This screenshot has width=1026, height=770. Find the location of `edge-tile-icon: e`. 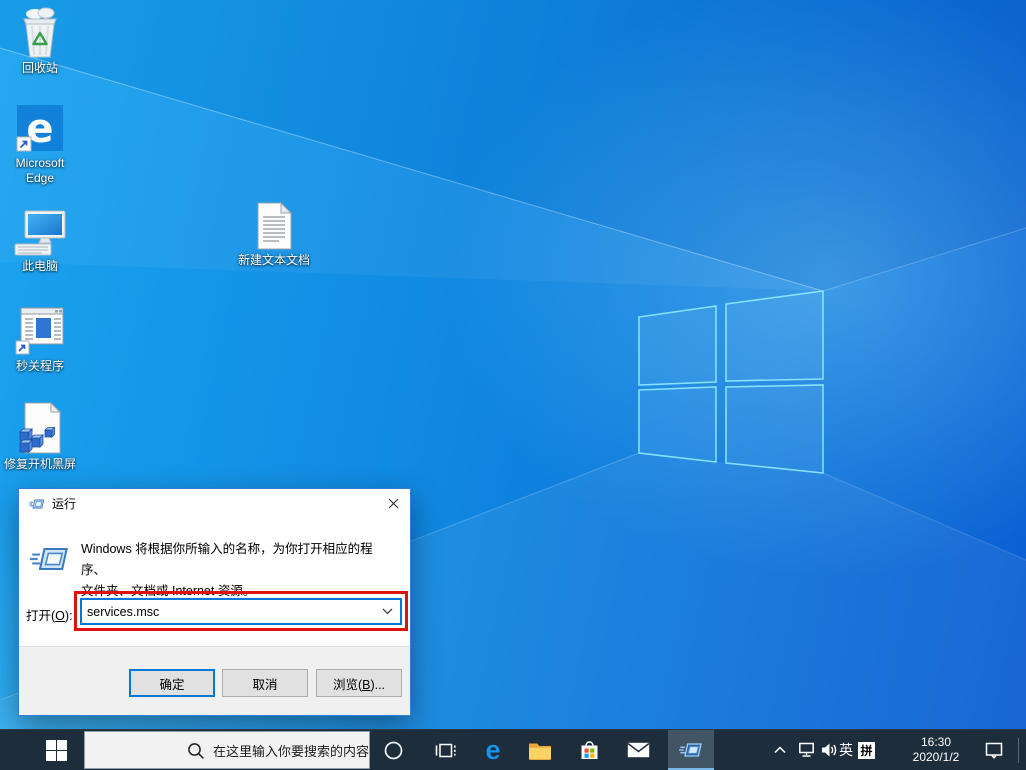

edge-tile-icon: e is located at coordinates (39, 128).